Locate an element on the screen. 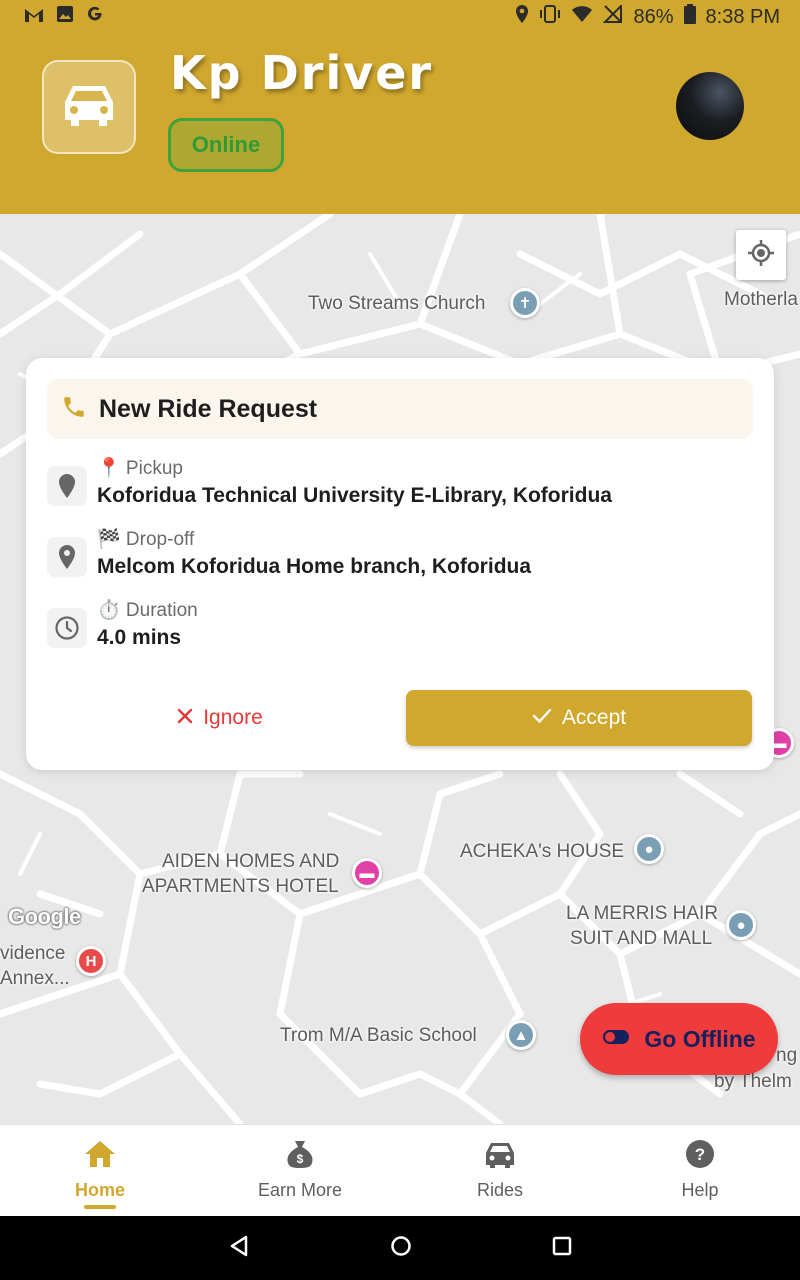 The image size is (800, 1280). nav-item-earn-more: $ Earn More is located at coordinates (300, 1170).